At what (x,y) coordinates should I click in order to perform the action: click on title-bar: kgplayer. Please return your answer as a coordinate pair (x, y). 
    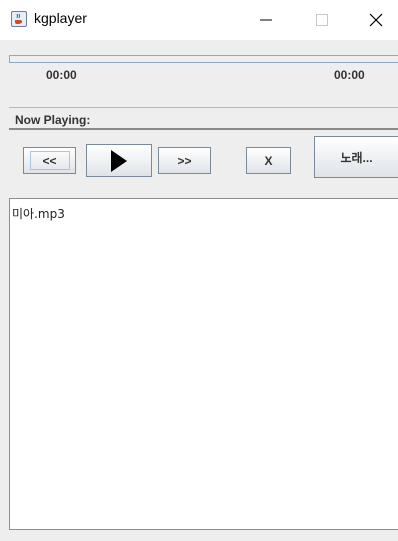
    Looking at the image, I should click on (199, 20).